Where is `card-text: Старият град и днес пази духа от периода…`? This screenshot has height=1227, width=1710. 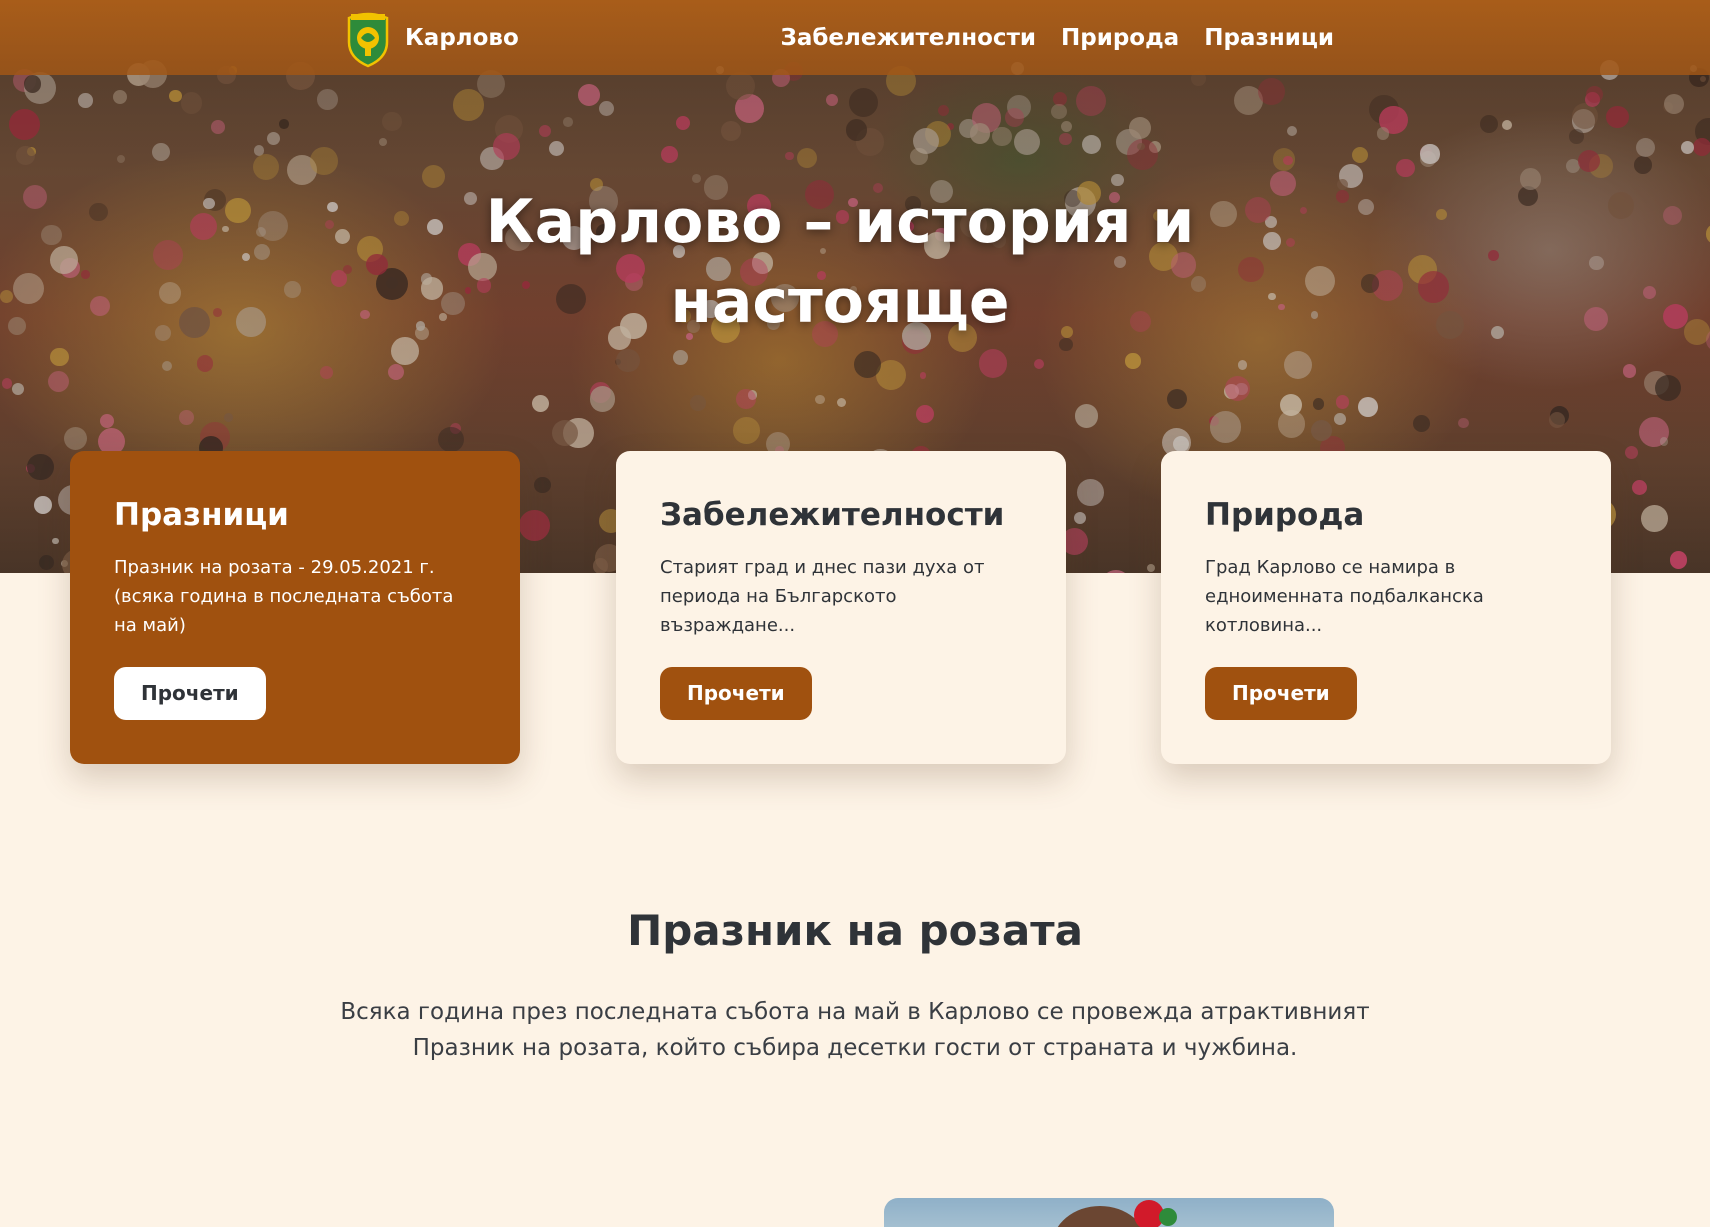 card-text: Старият град и днес пази духа от периода… is located at coordinates (822, 596).